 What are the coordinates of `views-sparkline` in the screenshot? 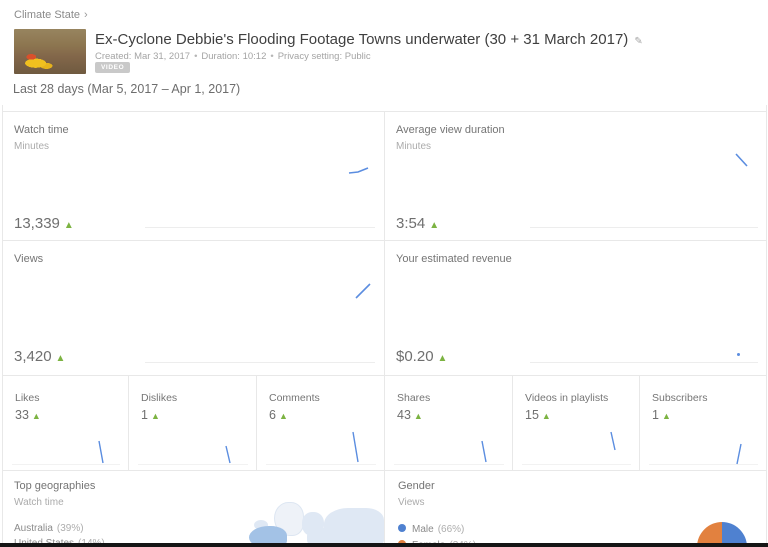 It's located at (363, 291).